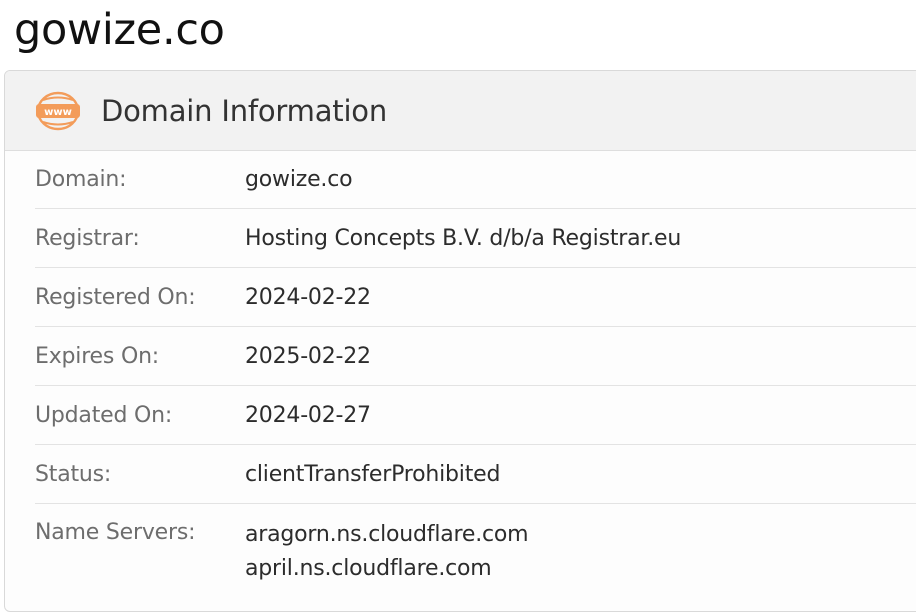  I want to click on svg-text: www, so click(58, 112).